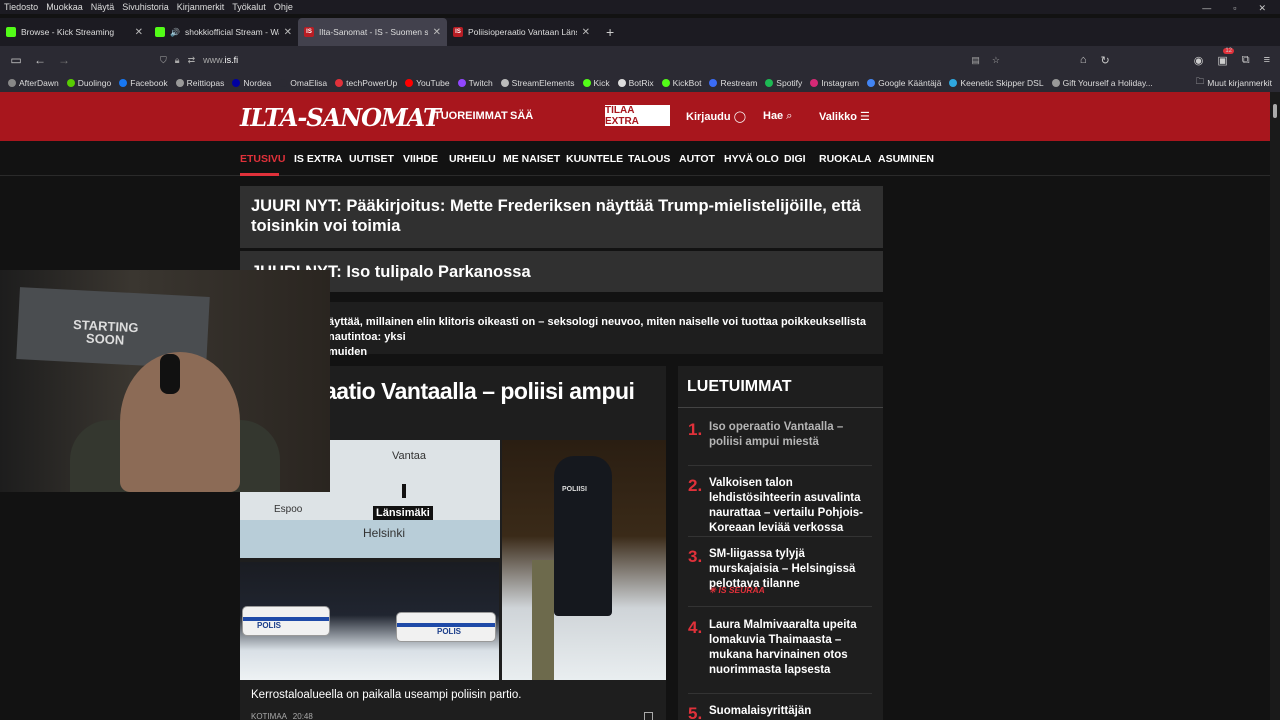 This screenshot has height=720, width=1280. I want to click on main-headline: aatio Vantaalla – poliisi ampui, so click(479, 391).